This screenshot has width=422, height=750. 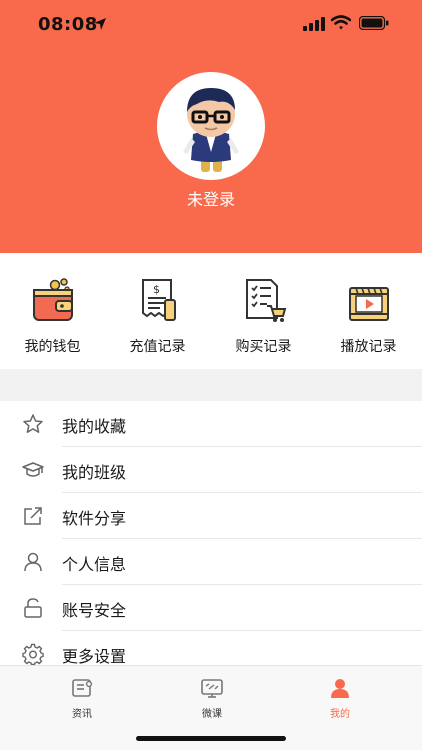 I want to click on tab-news: 资讯, so click(x=82, y=696).